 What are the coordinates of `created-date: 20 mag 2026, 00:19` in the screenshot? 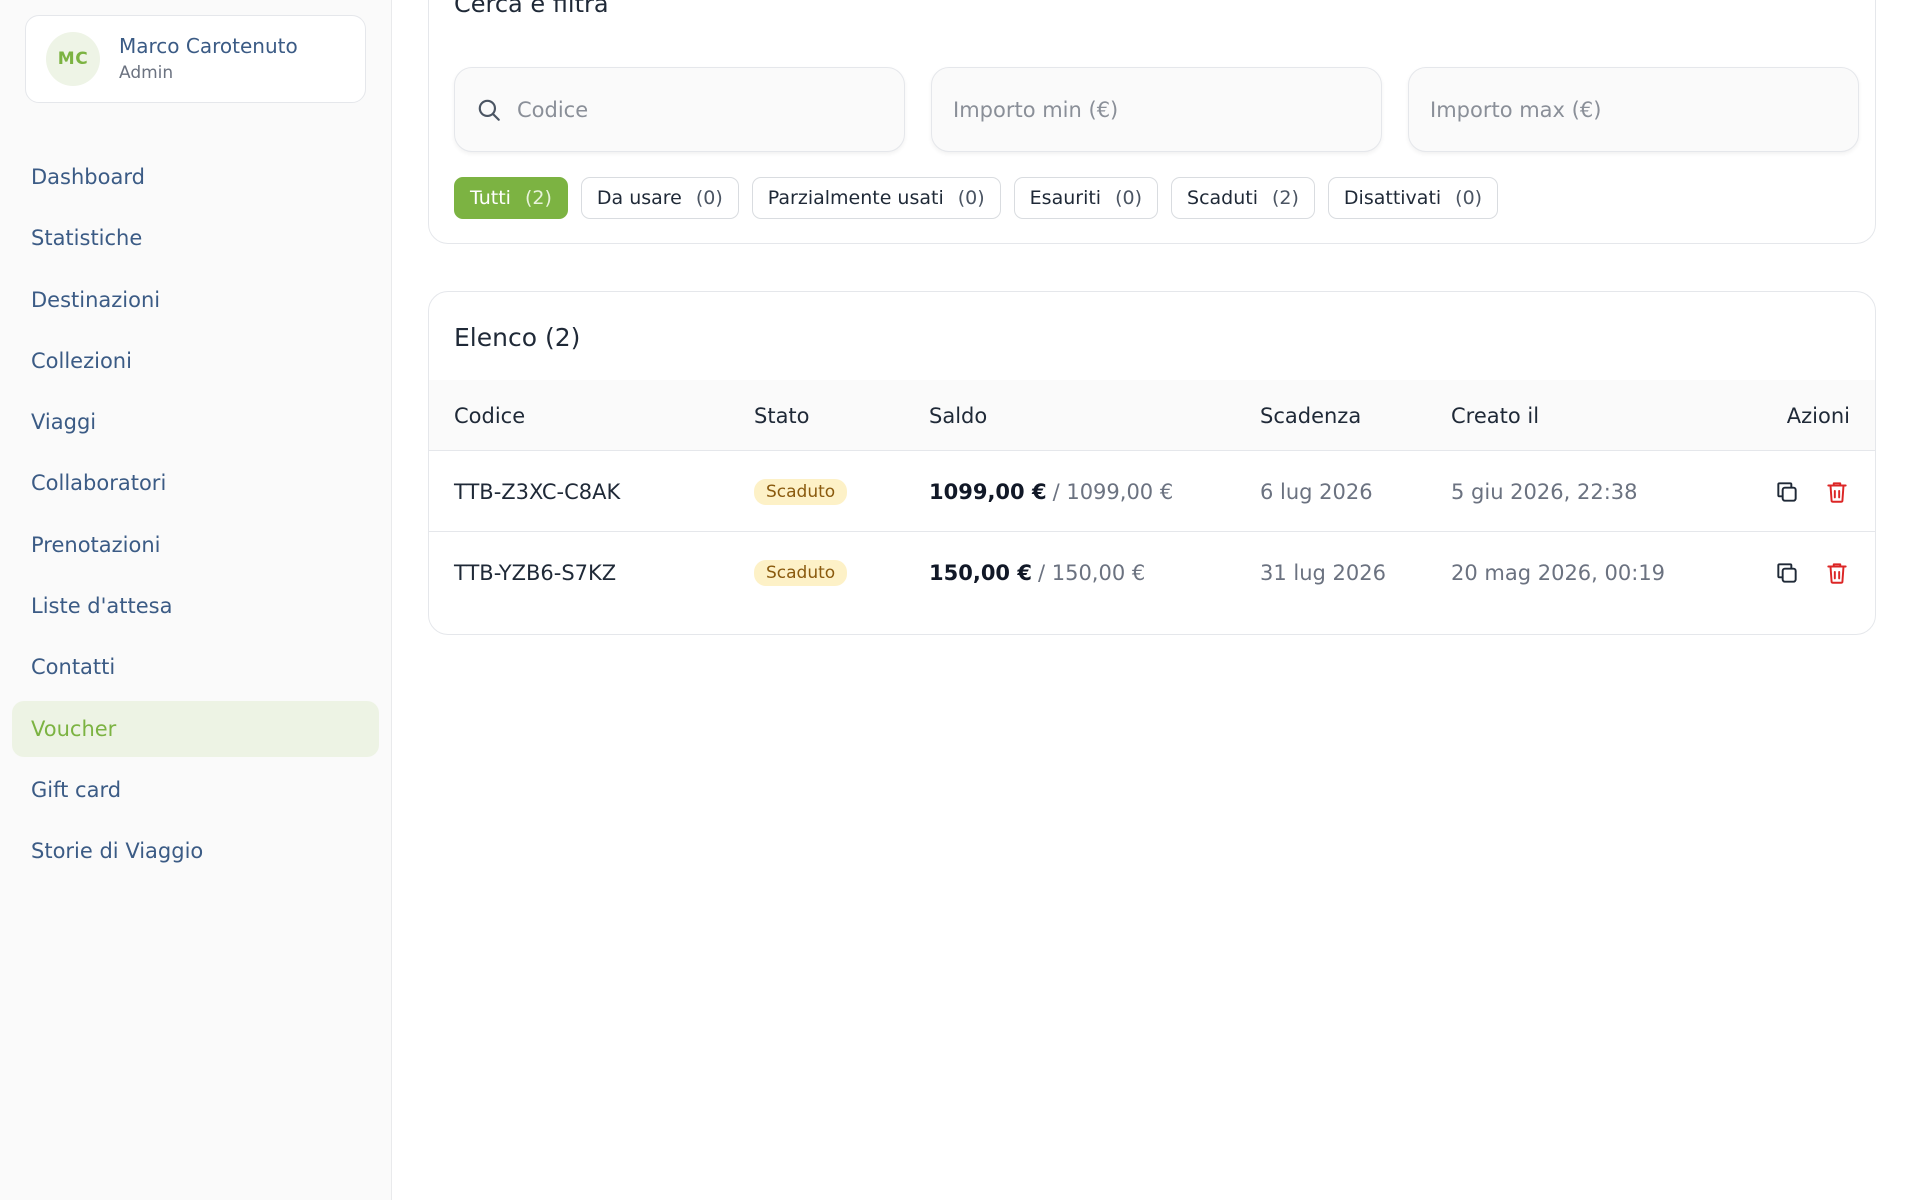 It's located at (1558, 572).